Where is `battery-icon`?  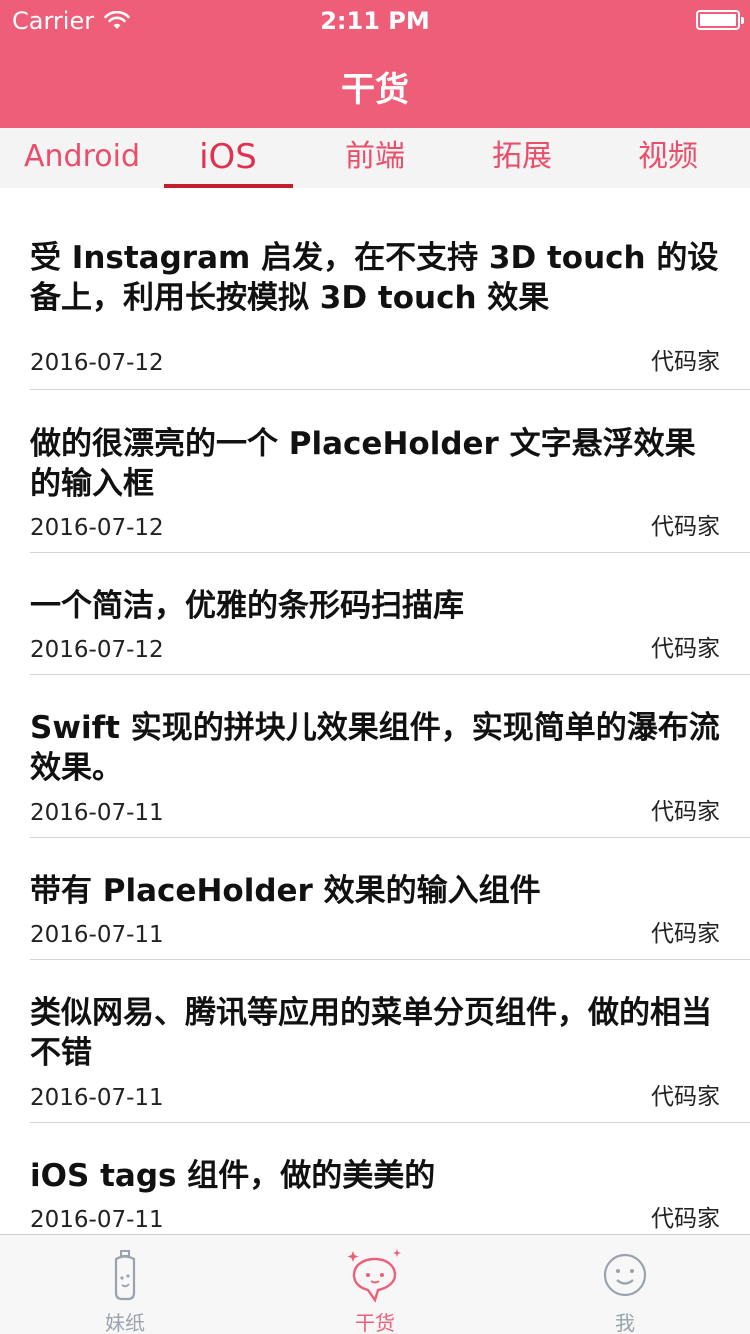 battery-icon is located at coordinates (720, 20).